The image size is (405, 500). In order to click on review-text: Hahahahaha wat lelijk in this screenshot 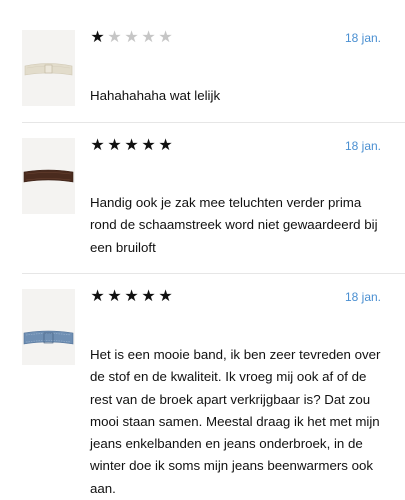, I will do `click(155, 95)`.